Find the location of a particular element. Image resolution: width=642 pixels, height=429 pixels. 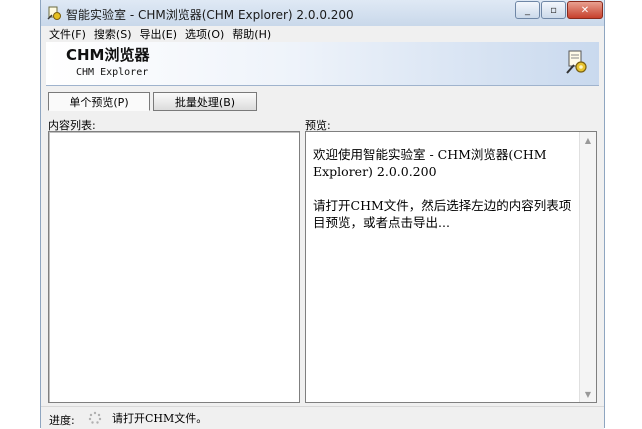

menu-export: 导出(E) is located at coordinates (159, 34).